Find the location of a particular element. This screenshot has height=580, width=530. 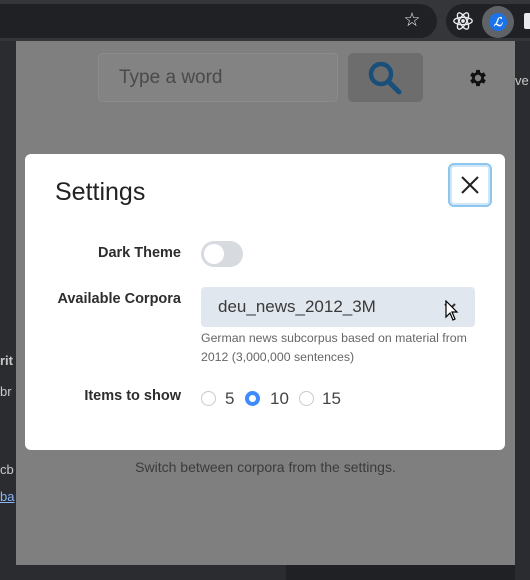

extensions-puzzle-icon is located at coordinates (525, 21).